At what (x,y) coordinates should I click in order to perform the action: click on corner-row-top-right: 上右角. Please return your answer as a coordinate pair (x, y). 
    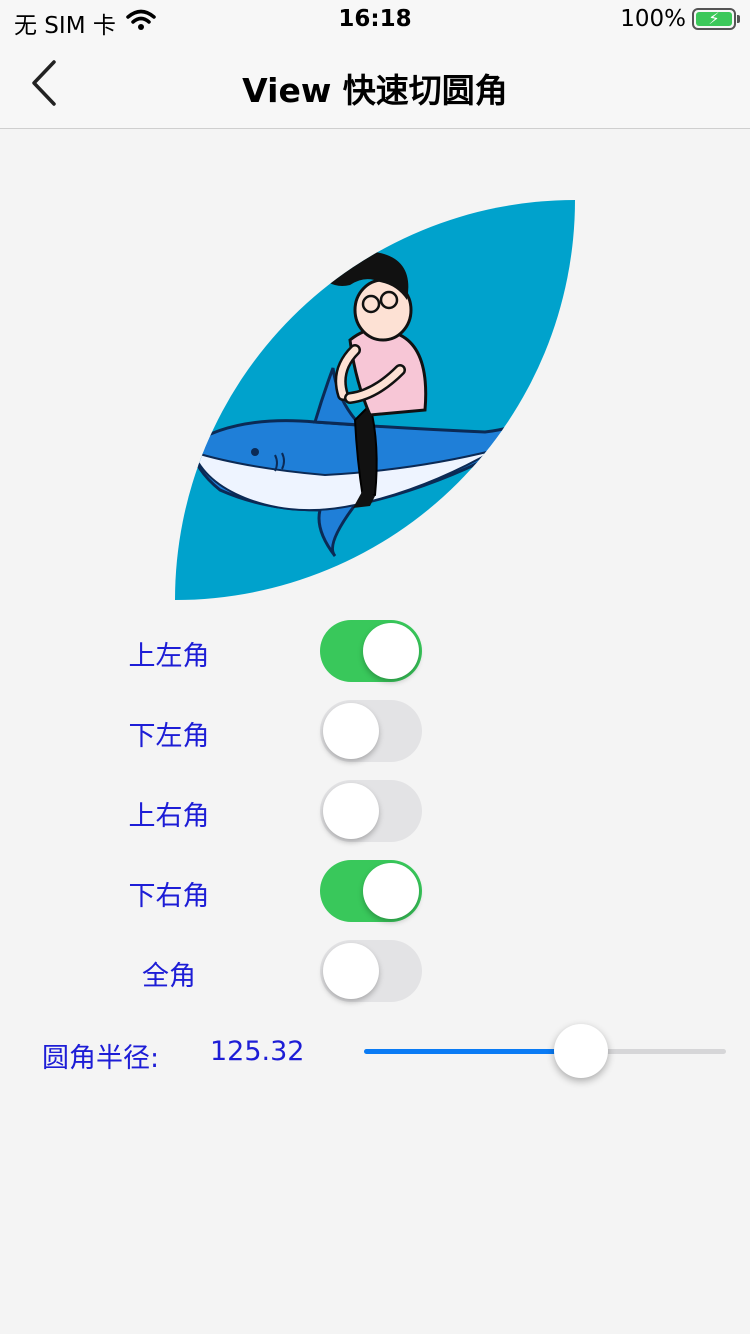
    Looking at the image, I should click on (375, 811).